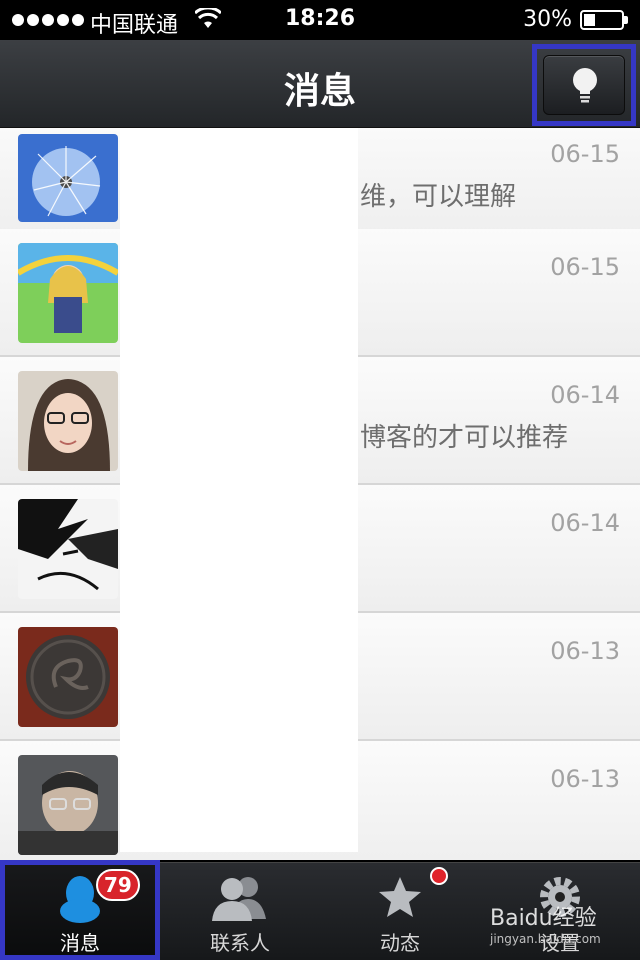  What do you see at coordinates (400, 943) in the screenshot?
I see `tab-label: 动态` at bounding box center [400, 943].